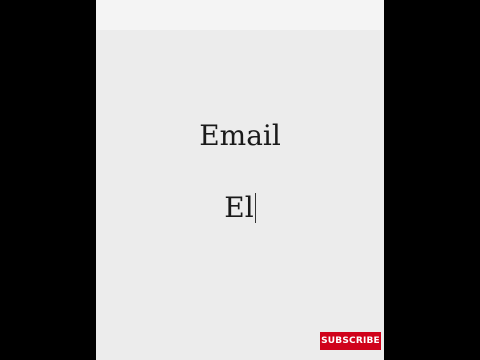  Describe the element at coordinates (240, 135) in the screenshot. I see `target-word: Email` at that location.